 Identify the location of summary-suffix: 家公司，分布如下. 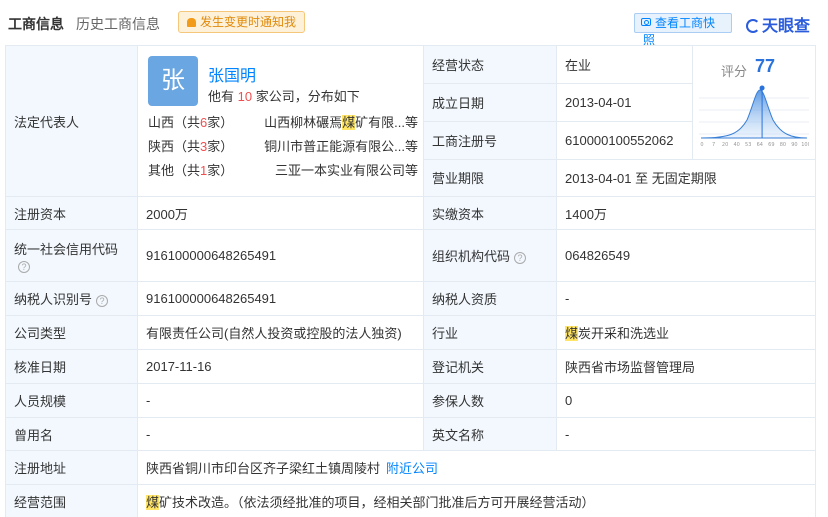
(306, 96).